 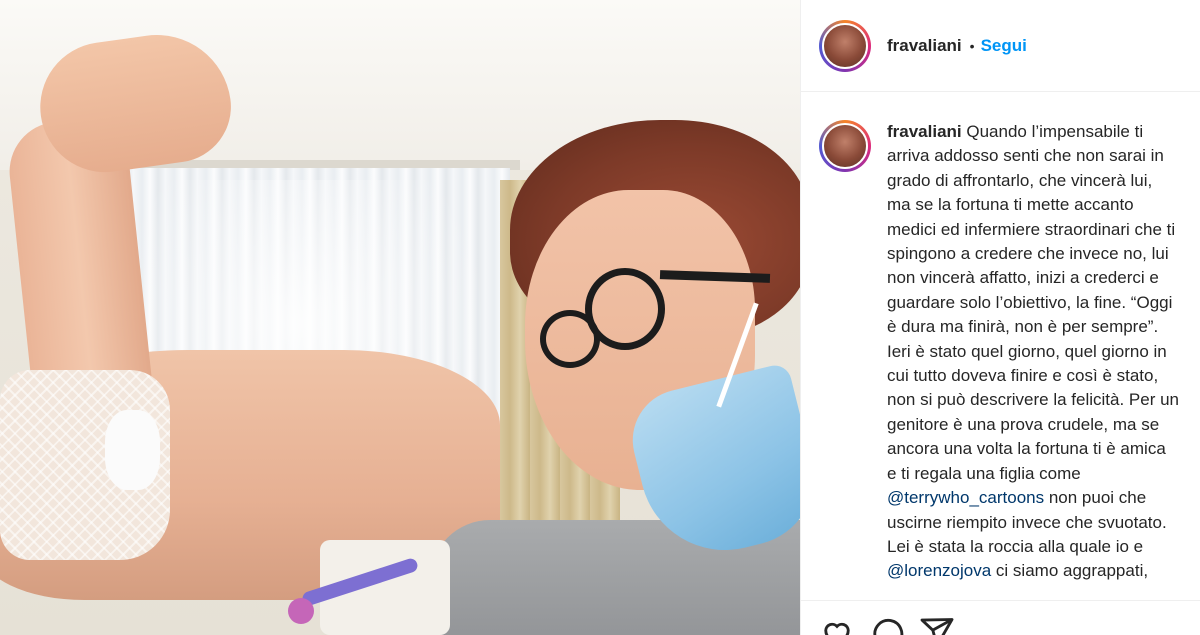 I want to click on caption-line: è dura ma finirà, non è per sempre”., so click(x=1023, y=327).